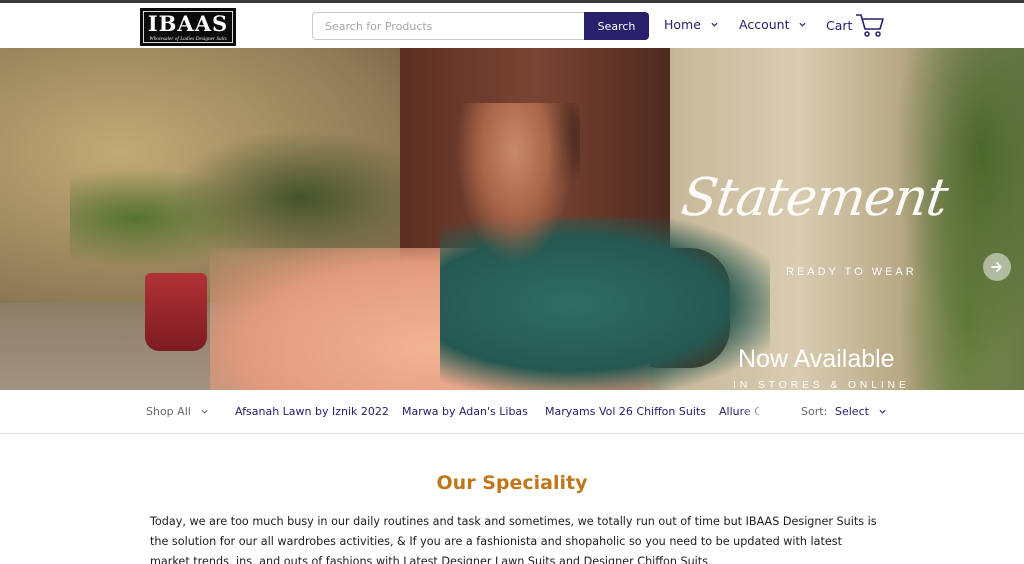 The height and width of the screenshot is (564, 1024). Describe the element at coordinates (762, 412) in the screenshot. I see `category-scroll-fade` at that location.